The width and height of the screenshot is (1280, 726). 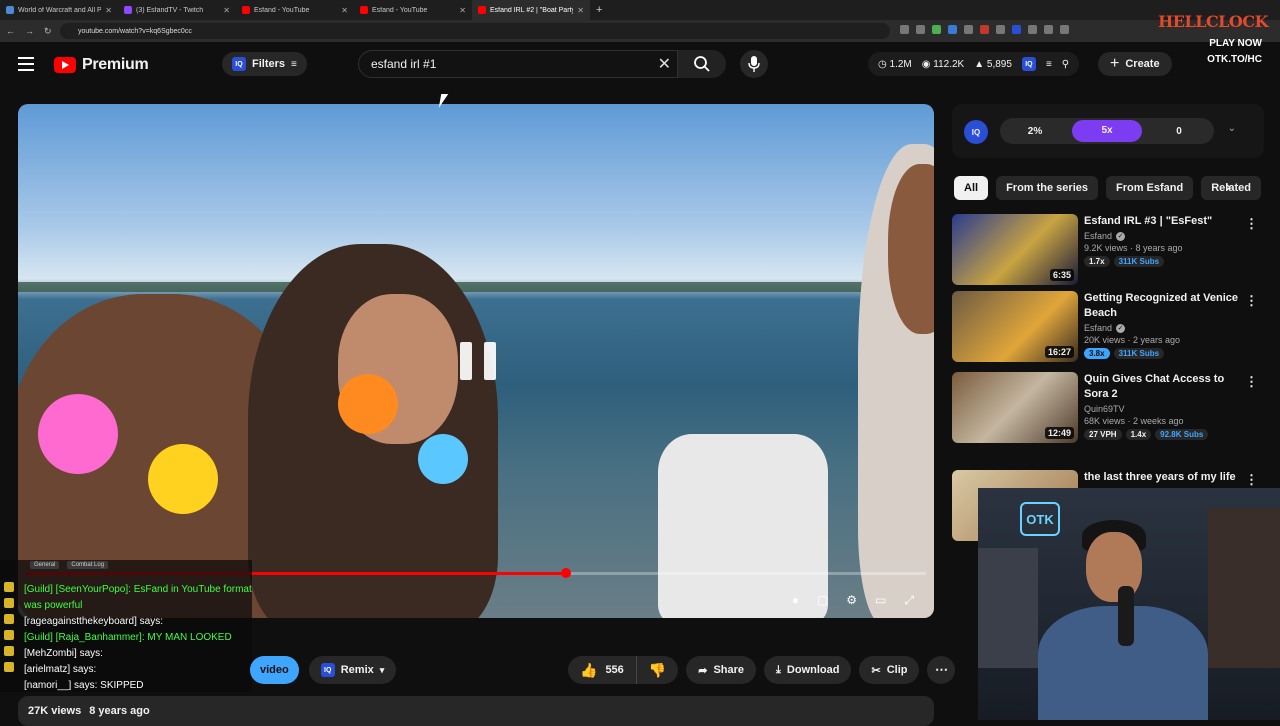 What do you see at coordinates (84, 637) in the screenshot?
I see `chat-author: [Guild] [Raja_Banhammer]:` at bounding box center [84, 637].